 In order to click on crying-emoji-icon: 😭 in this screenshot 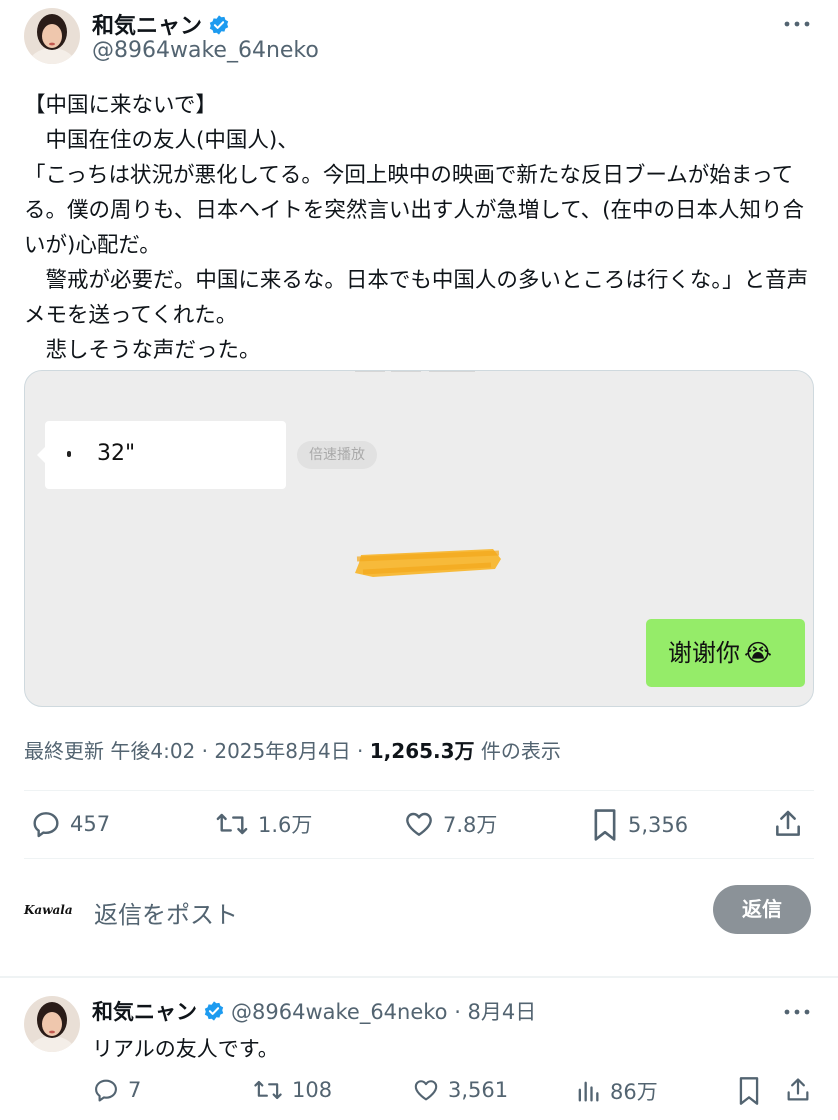, I will do `click(758, 653)`.